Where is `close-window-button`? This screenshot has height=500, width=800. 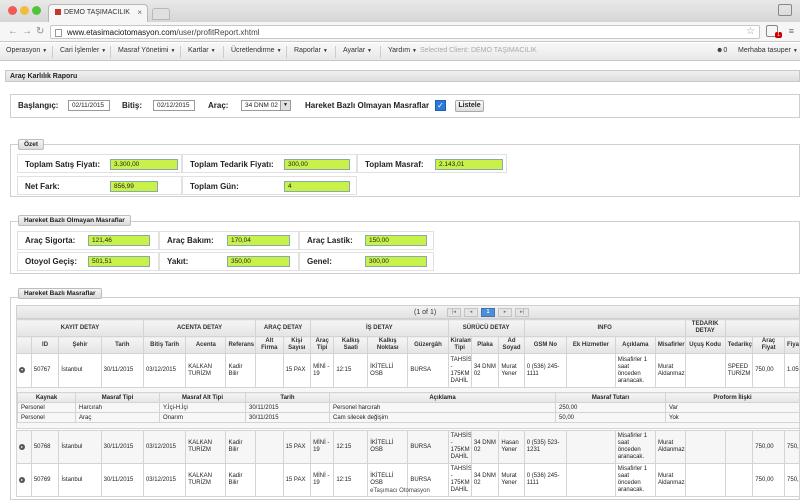
close-window-button is located at coordinates (12, 10).